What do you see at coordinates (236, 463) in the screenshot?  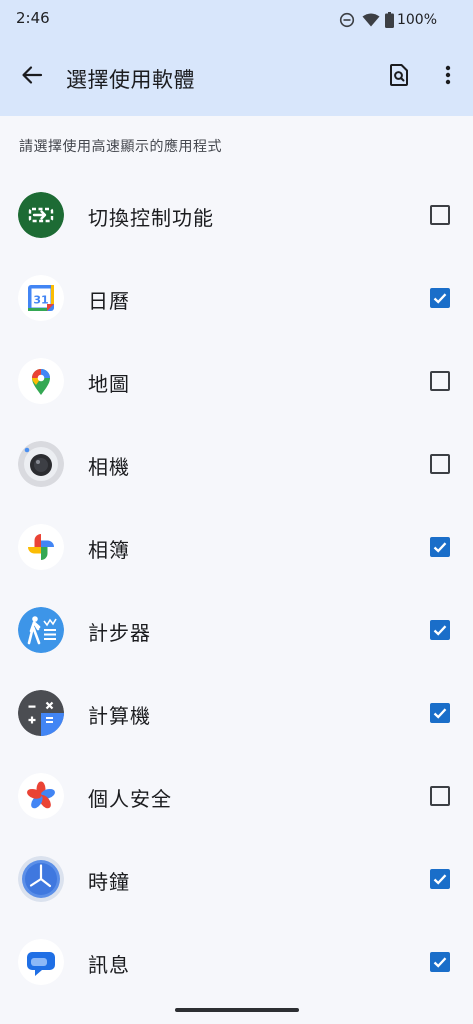 I see `list-item: 相機` at bounding box center [236, 463].